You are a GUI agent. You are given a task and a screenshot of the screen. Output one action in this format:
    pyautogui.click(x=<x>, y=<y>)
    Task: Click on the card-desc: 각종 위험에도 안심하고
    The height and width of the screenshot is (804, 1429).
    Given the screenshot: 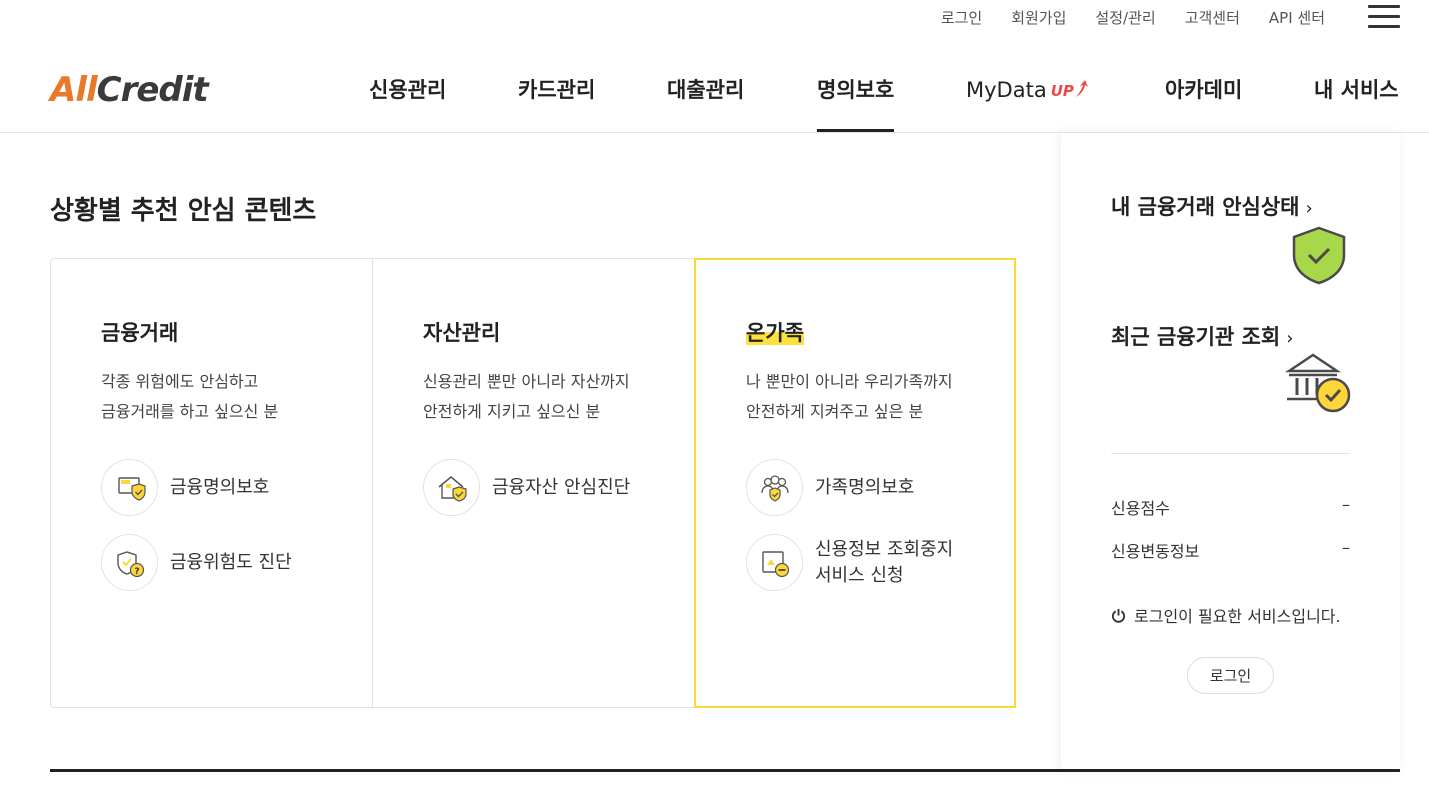 What is the action you would take?
    pyautogui.click(x=180, y=381)
    